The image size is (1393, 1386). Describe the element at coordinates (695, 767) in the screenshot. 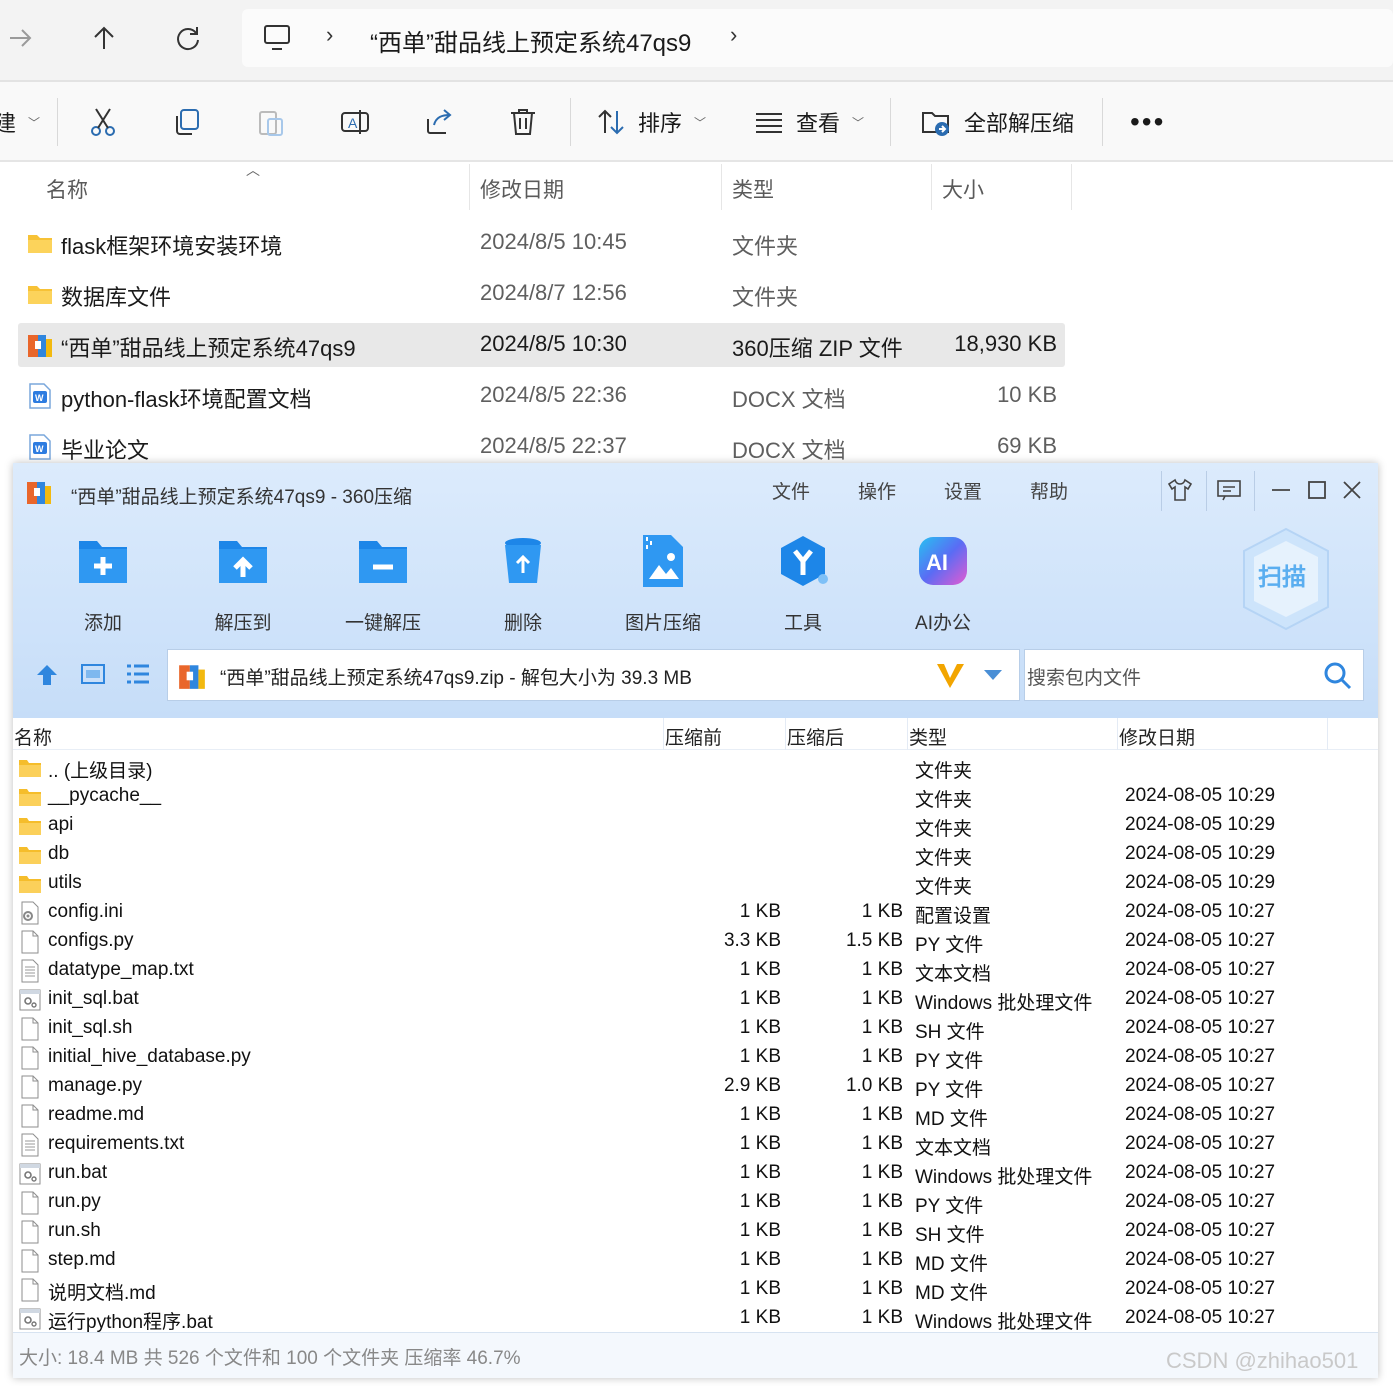

I see `zip-list-row: .. (上级目录) 文件夹` at that location.